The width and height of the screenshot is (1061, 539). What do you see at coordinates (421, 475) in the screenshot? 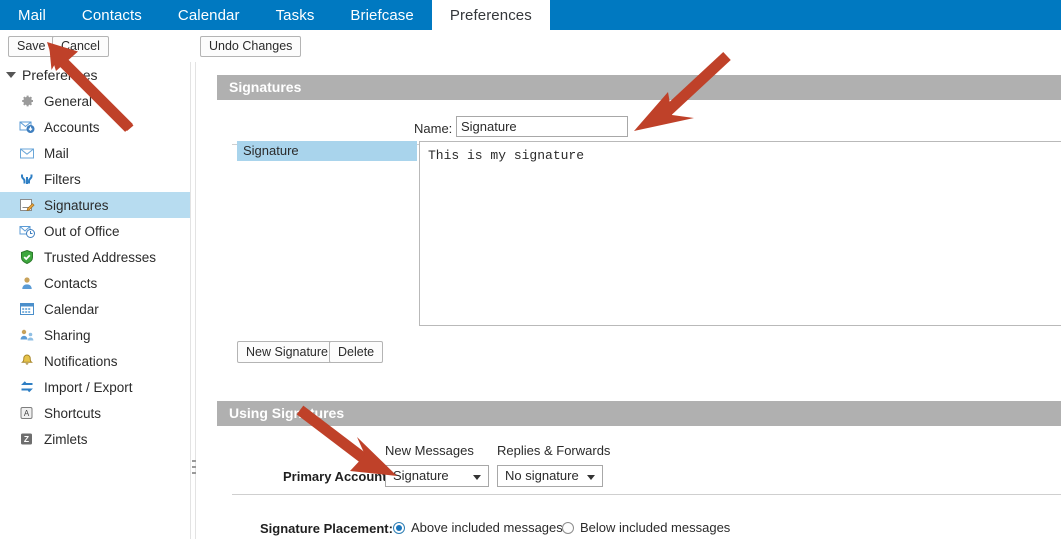
I see `new-messages-signature-value: Signature` at bounding box center [421, 475].